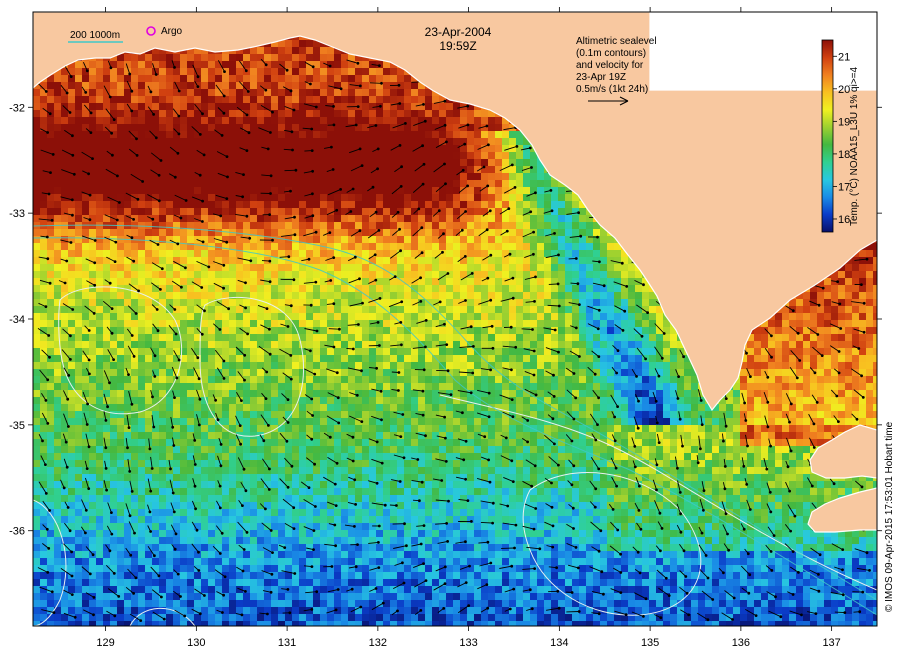 The height and width of the screenshot is (660, 900). I want to click on argo-legend-label: Argo, so click(172, 31).